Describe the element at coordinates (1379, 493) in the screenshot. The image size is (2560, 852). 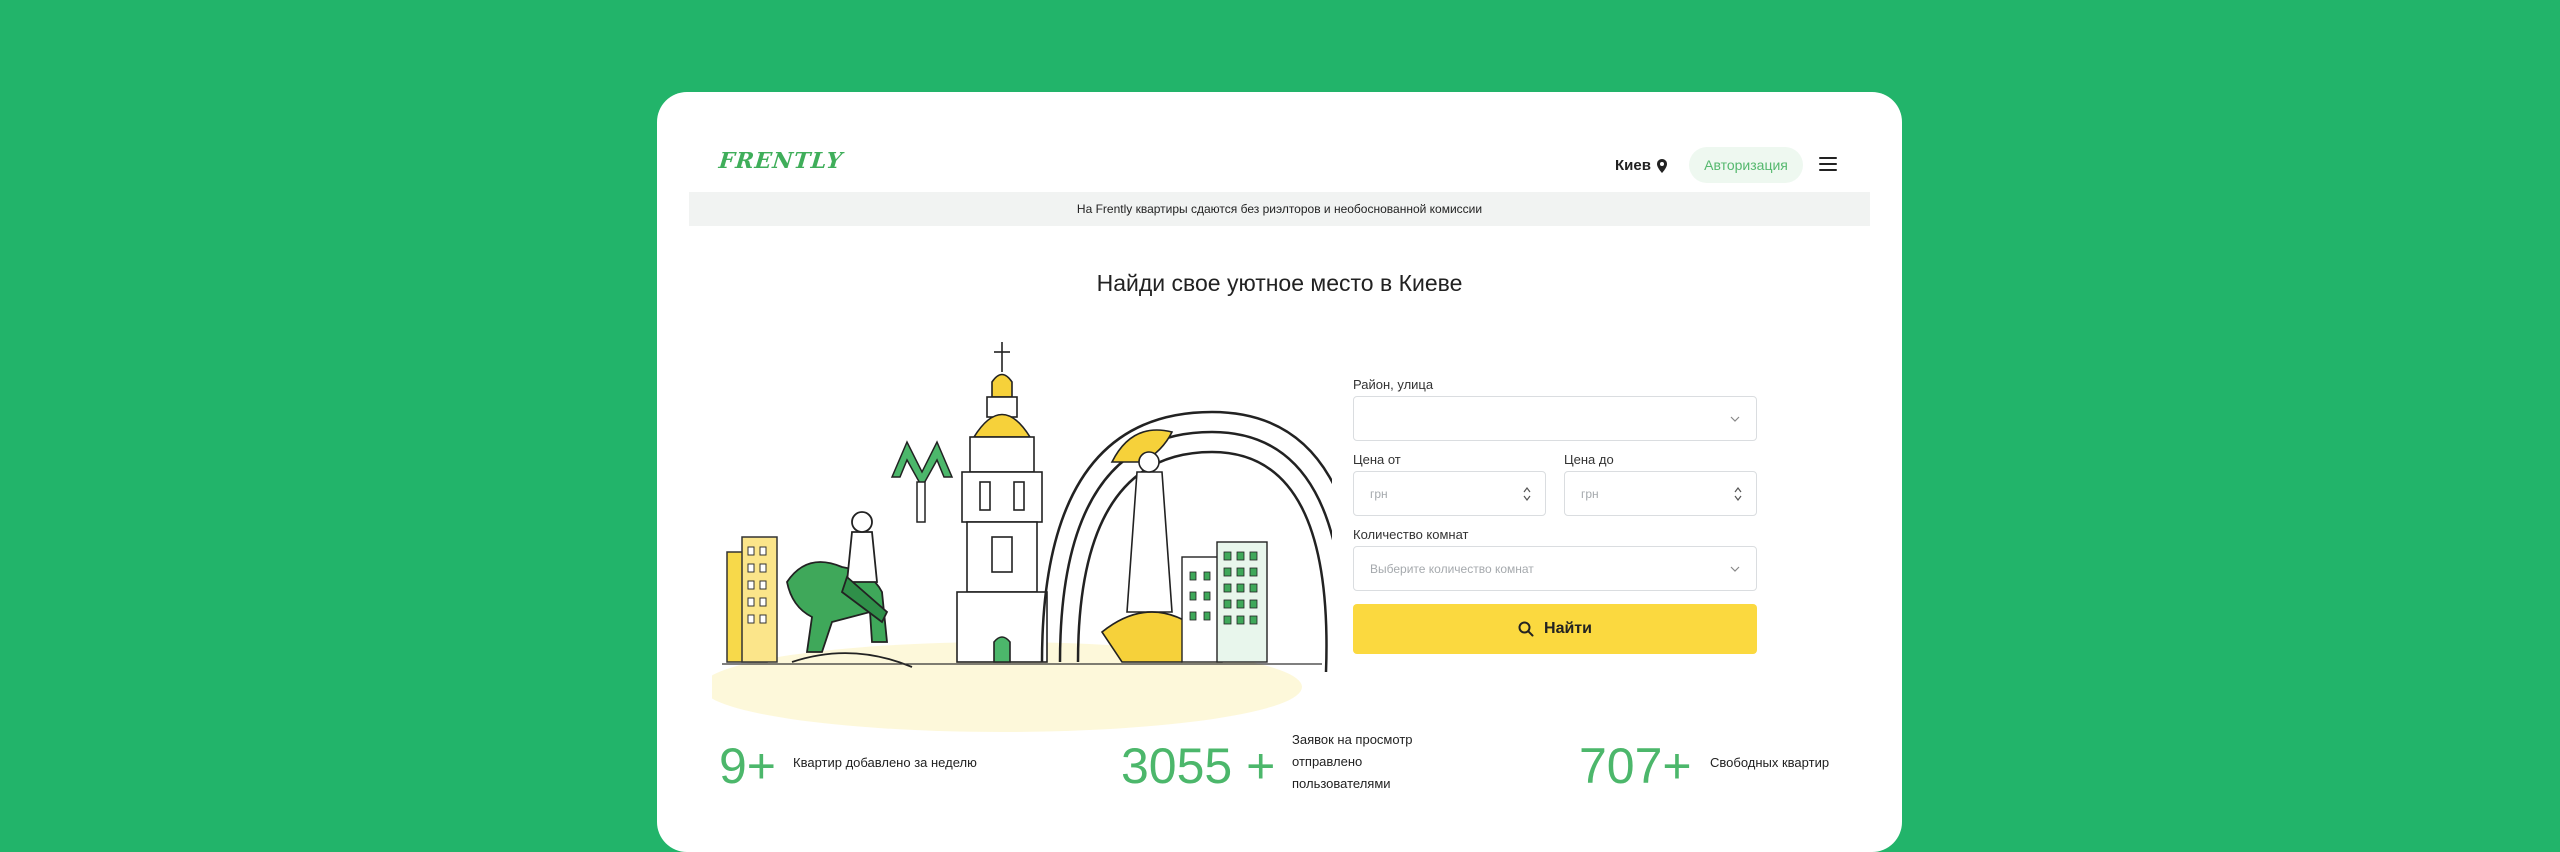
I see `price-from-placeholder: грн` at that location.